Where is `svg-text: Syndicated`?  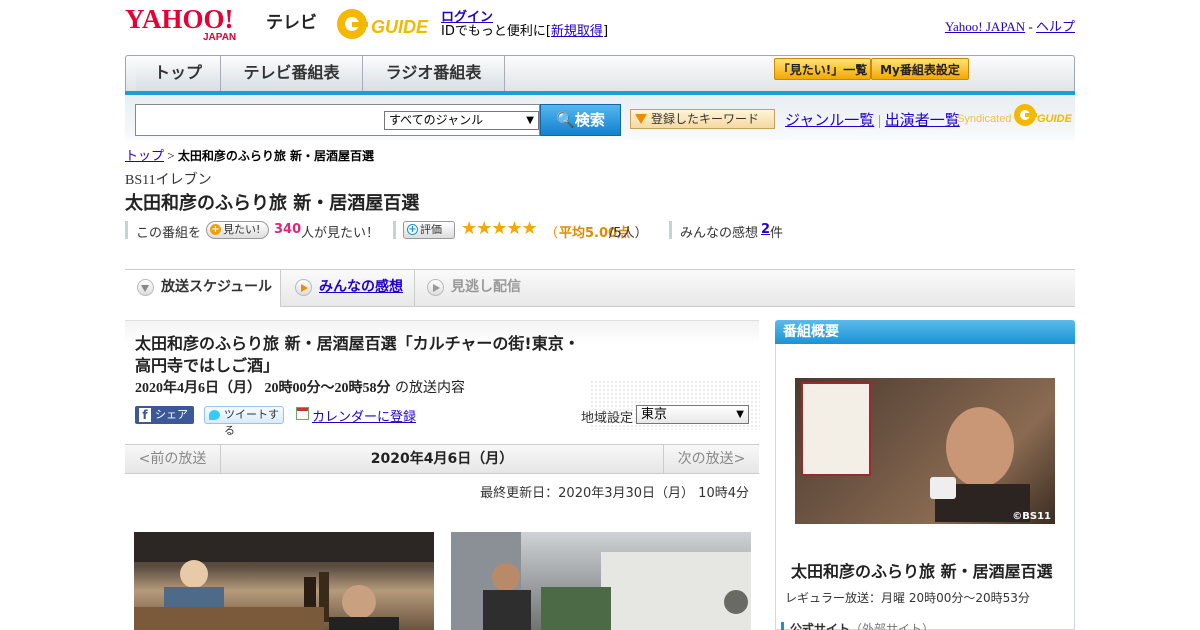 svg-text: Syndicated is located at coordinates (984, 119).